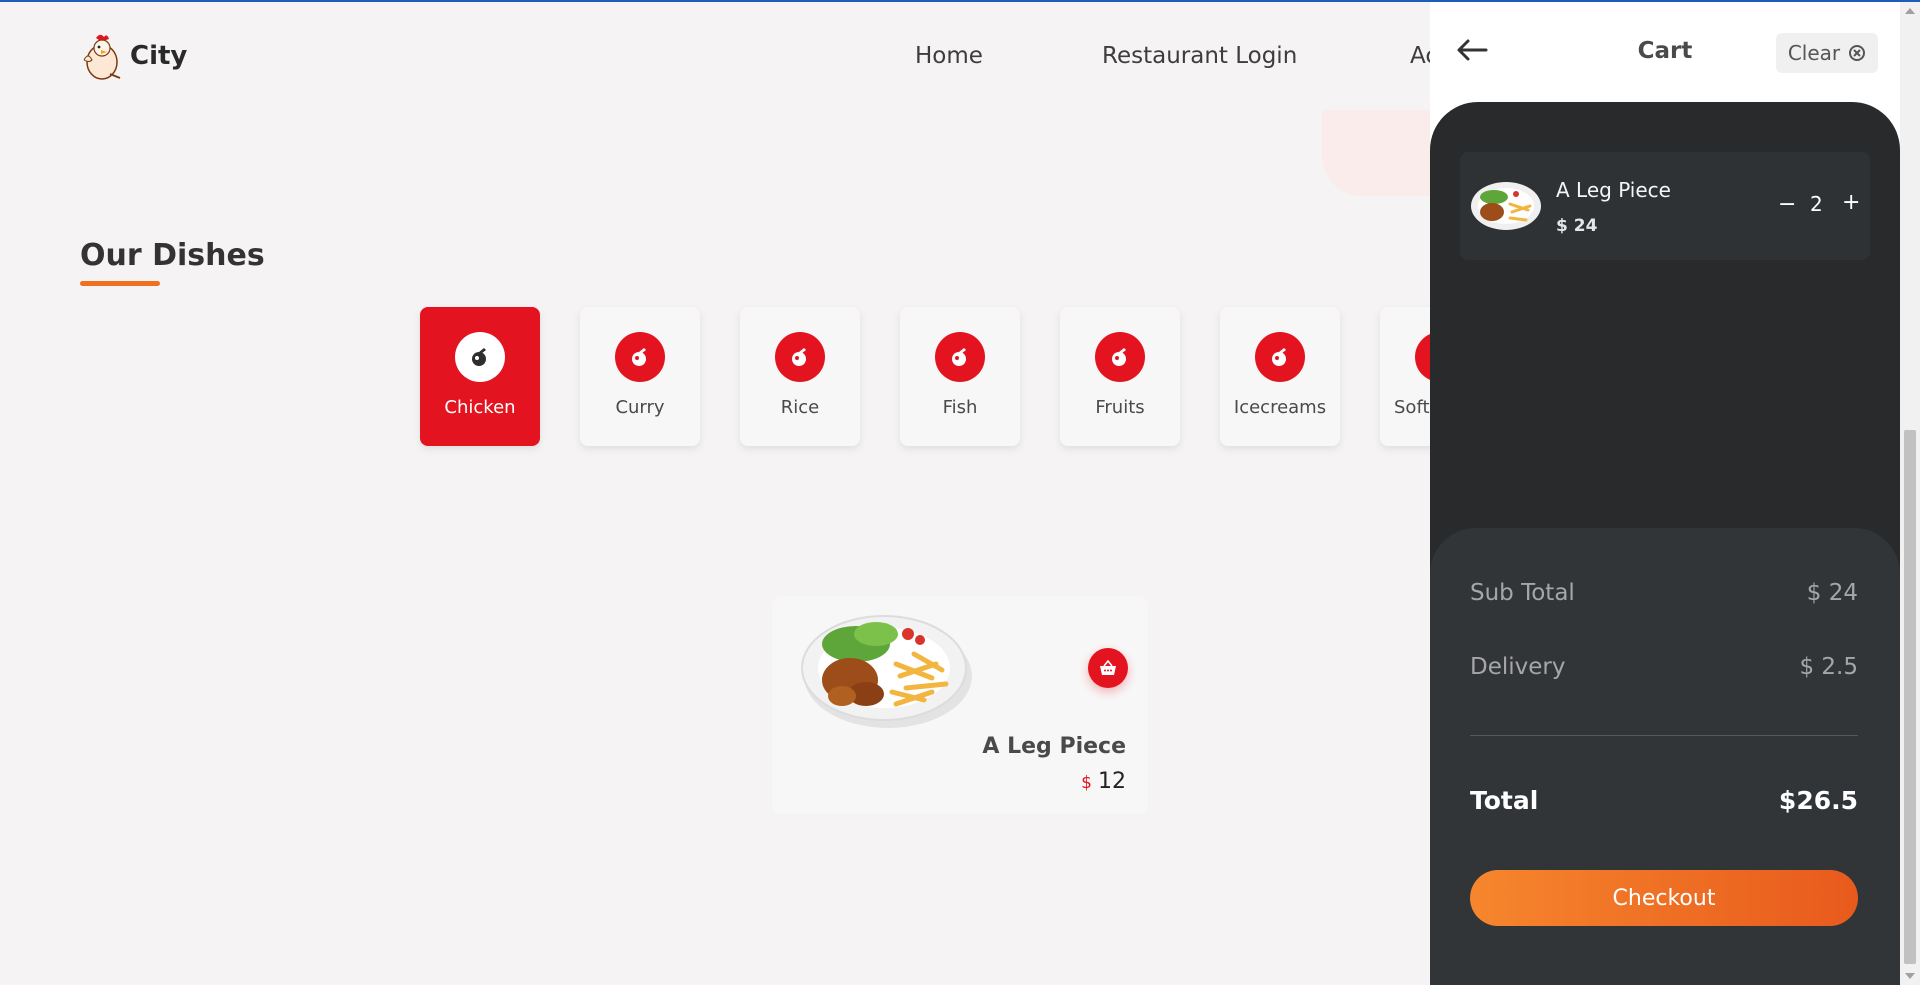  I want to click on subtotal-row: Sub Total $ 24, so click(1664, 593).